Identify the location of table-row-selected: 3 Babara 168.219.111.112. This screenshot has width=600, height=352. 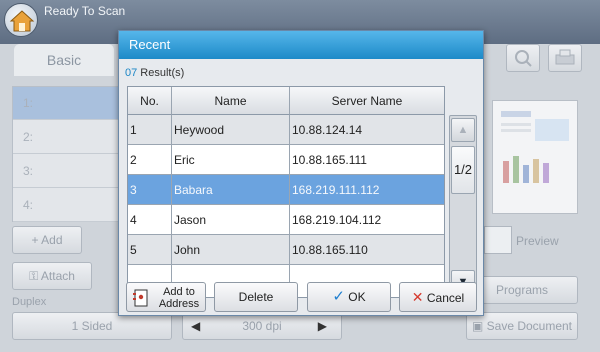
(286, 190).